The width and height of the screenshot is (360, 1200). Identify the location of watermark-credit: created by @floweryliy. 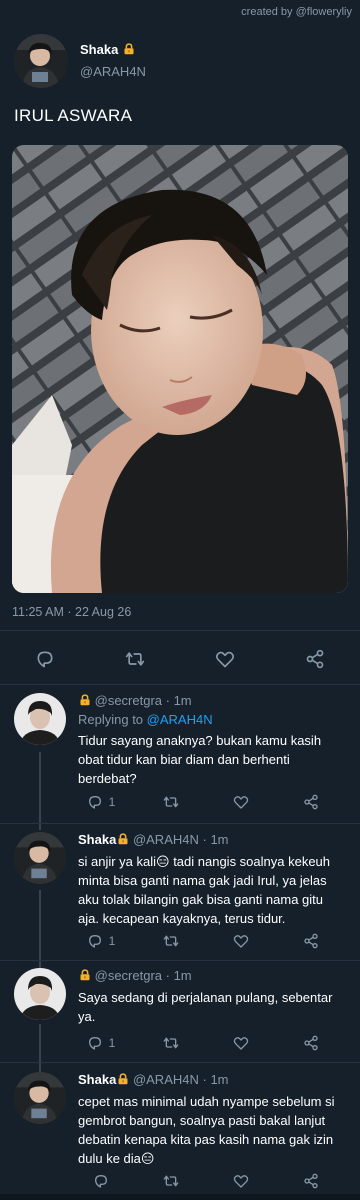
(296, 12).